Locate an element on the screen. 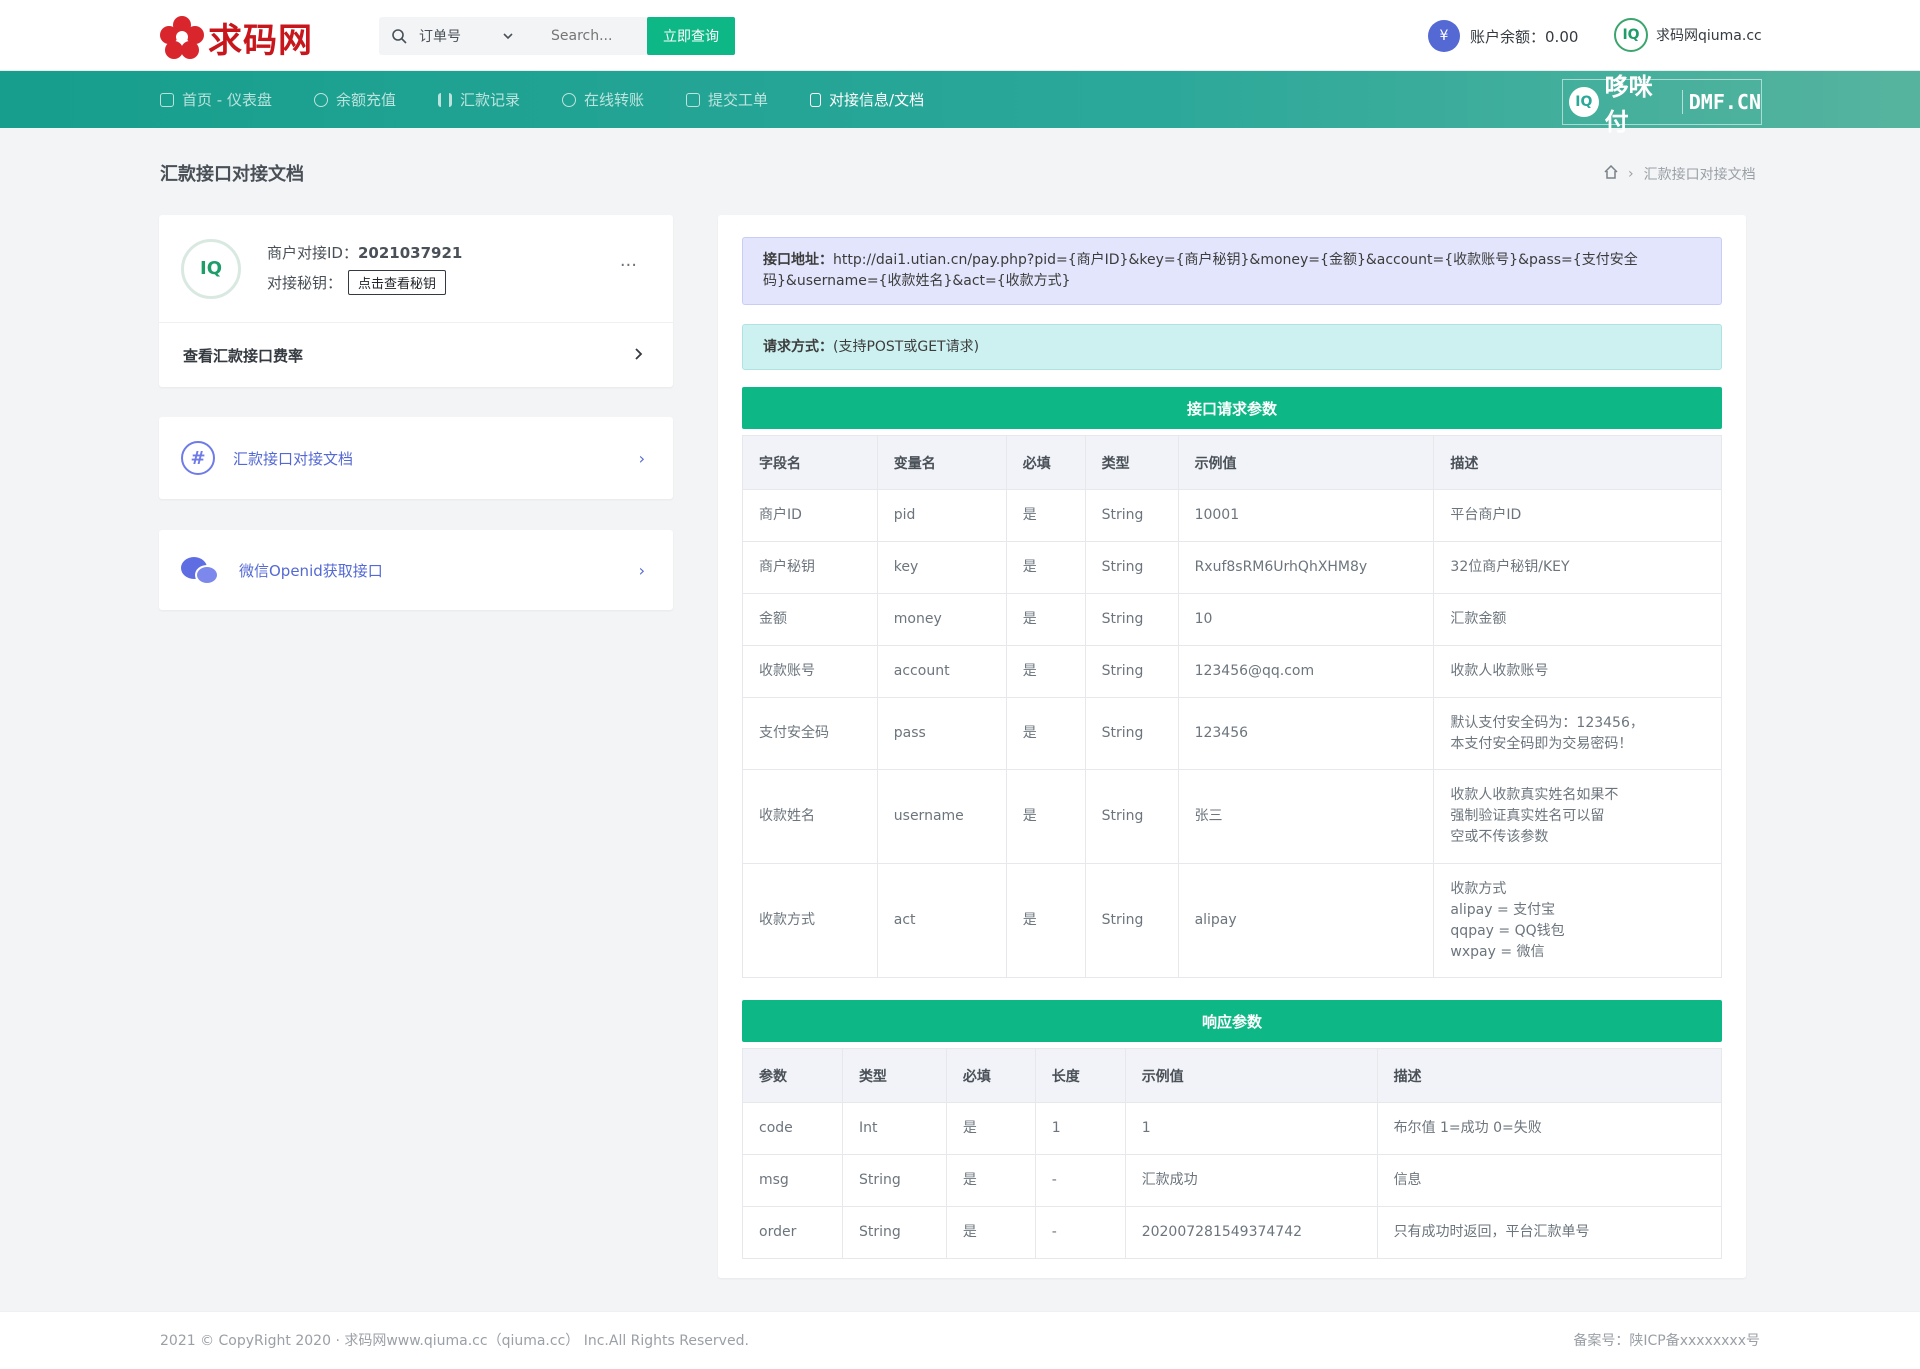 This screenshot has height=1369, width=1920. sidebar-item-wechat-openid: 微信Openid获取接口 › is located at coordinates (416, 570).